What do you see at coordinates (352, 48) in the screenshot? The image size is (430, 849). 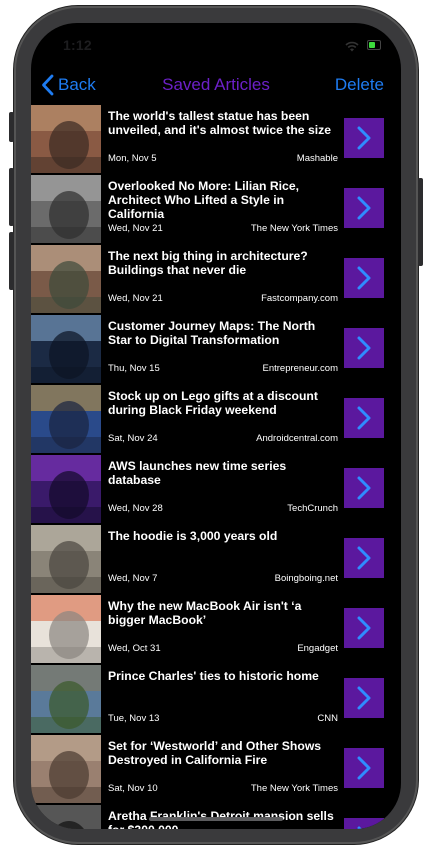 I see `wifi-icon` at bounding box center [352, 48].